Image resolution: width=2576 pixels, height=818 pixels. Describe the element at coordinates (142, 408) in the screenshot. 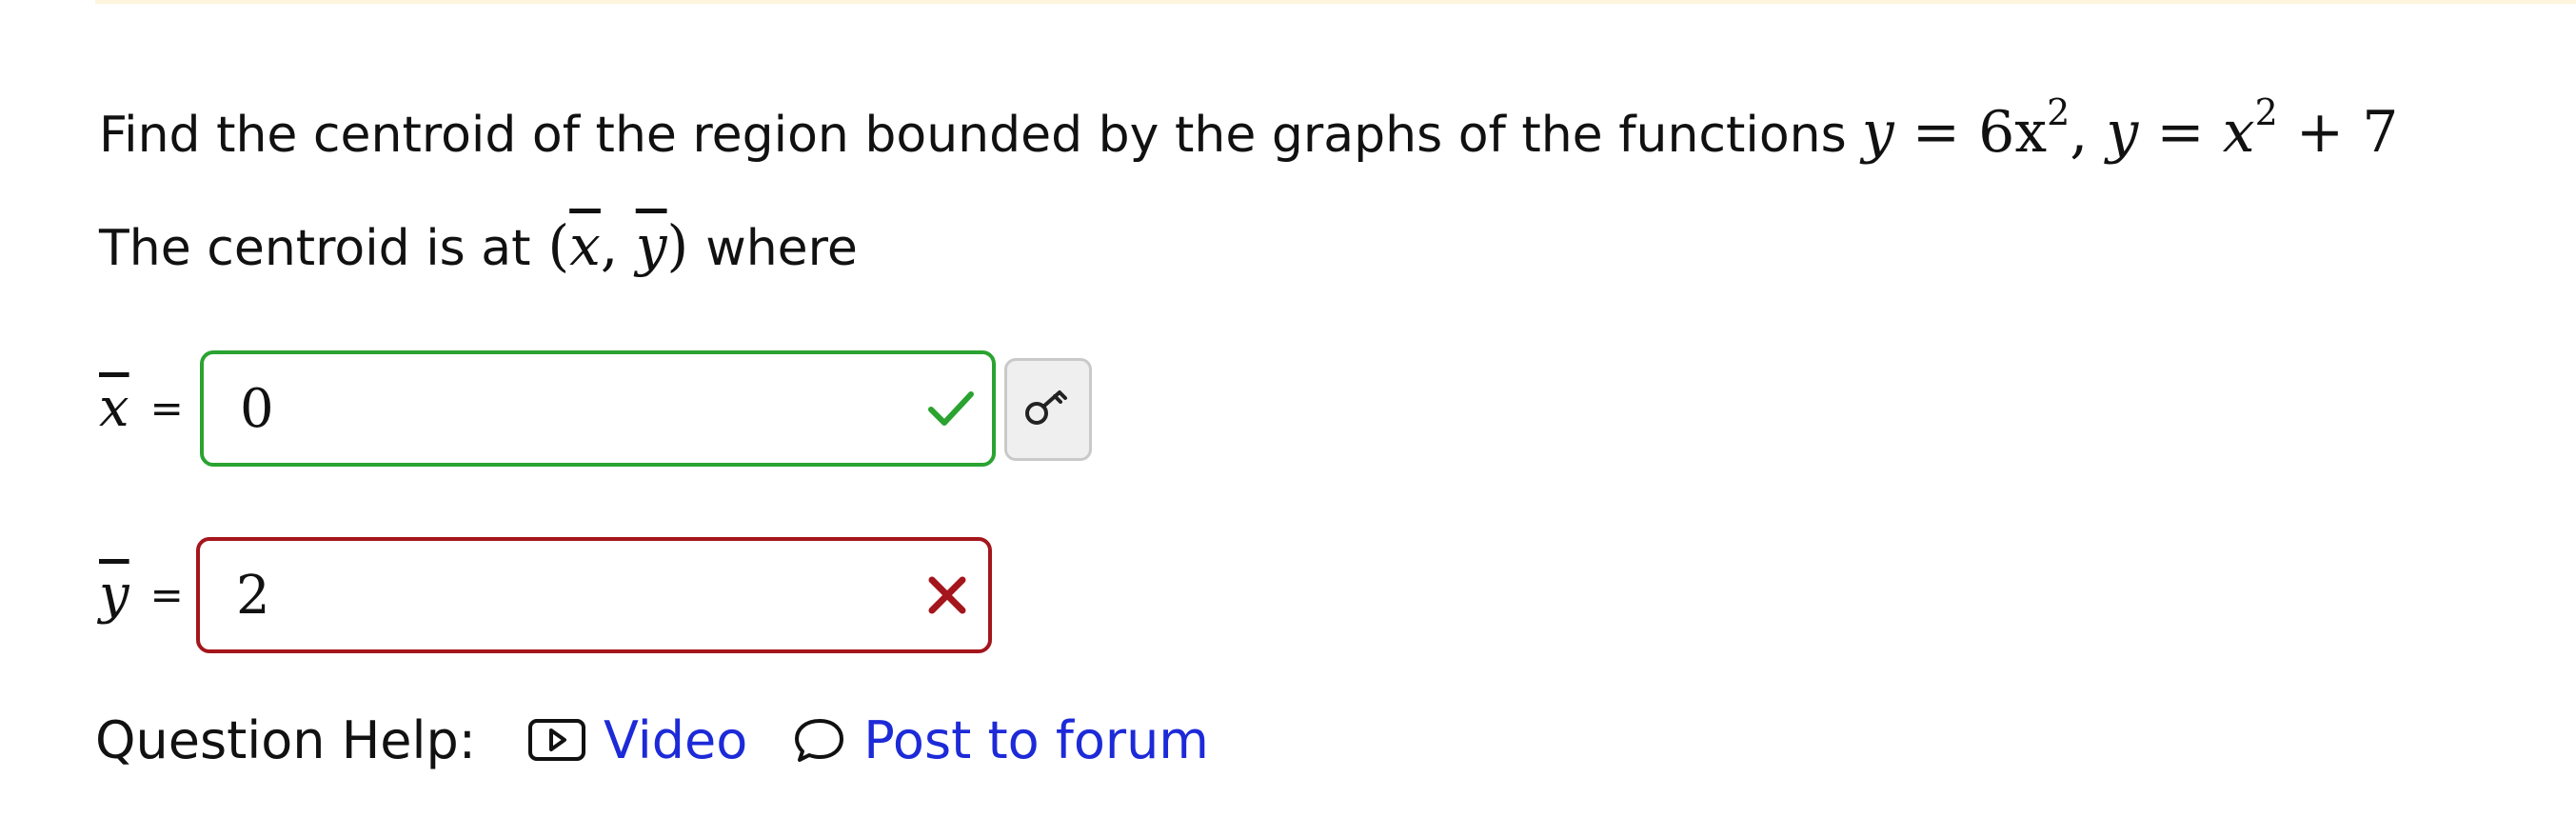

I see `x-bar-label: x =` at that location.